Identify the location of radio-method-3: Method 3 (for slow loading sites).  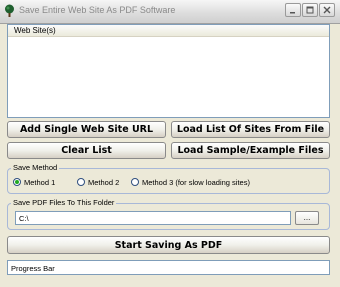
(190, 182).